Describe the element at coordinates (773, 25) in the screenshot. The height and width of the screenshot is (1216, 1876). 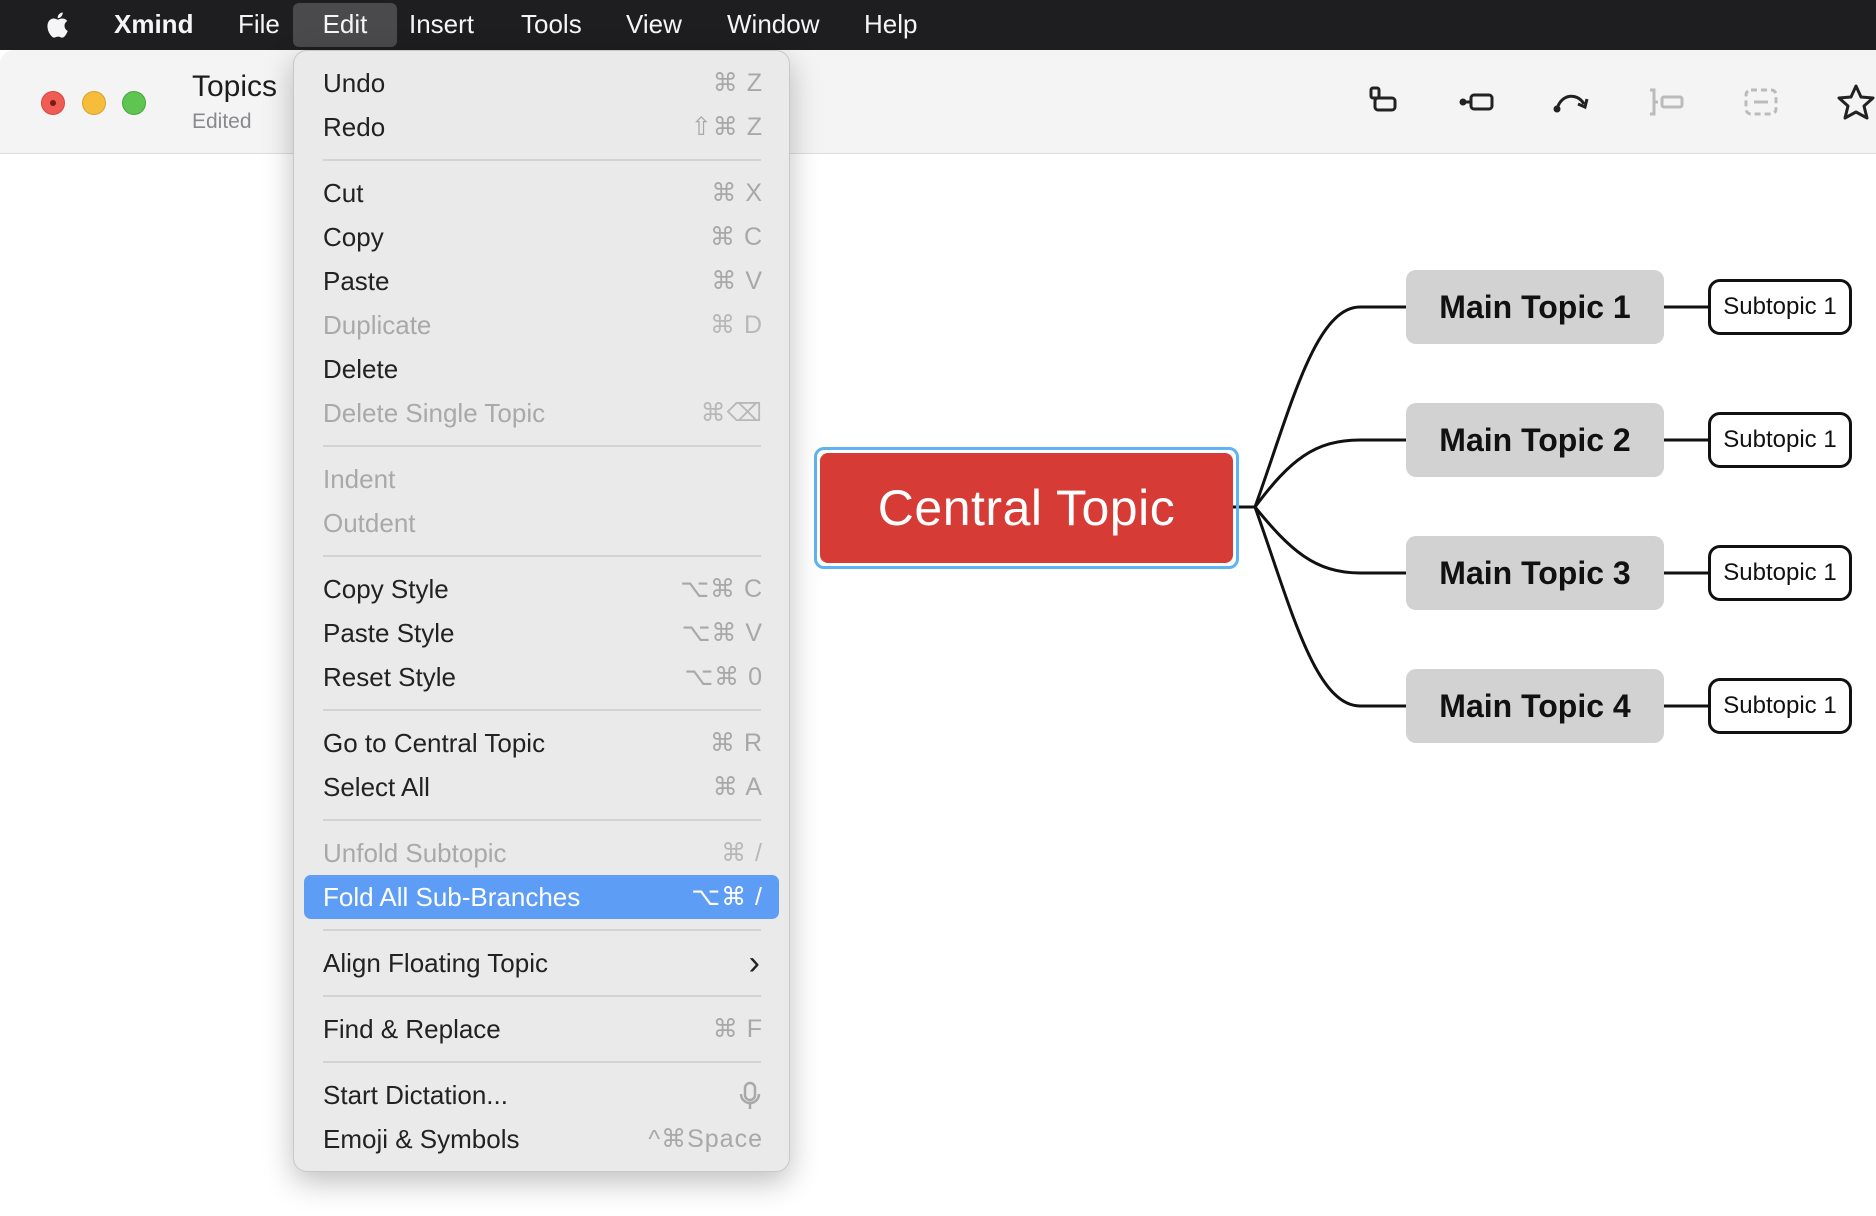
I see `menubar-window: Window` at that location.